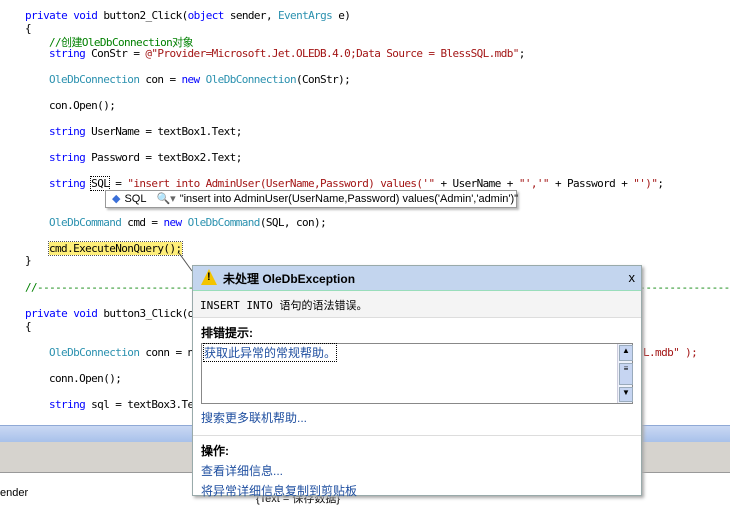 Image resolution: width=730 pixels, height=506 pixels. What do you see at coordinates (100, 183) in the screenshot?
I see `sql-variable: SQL` at bounding box center [100, 183].